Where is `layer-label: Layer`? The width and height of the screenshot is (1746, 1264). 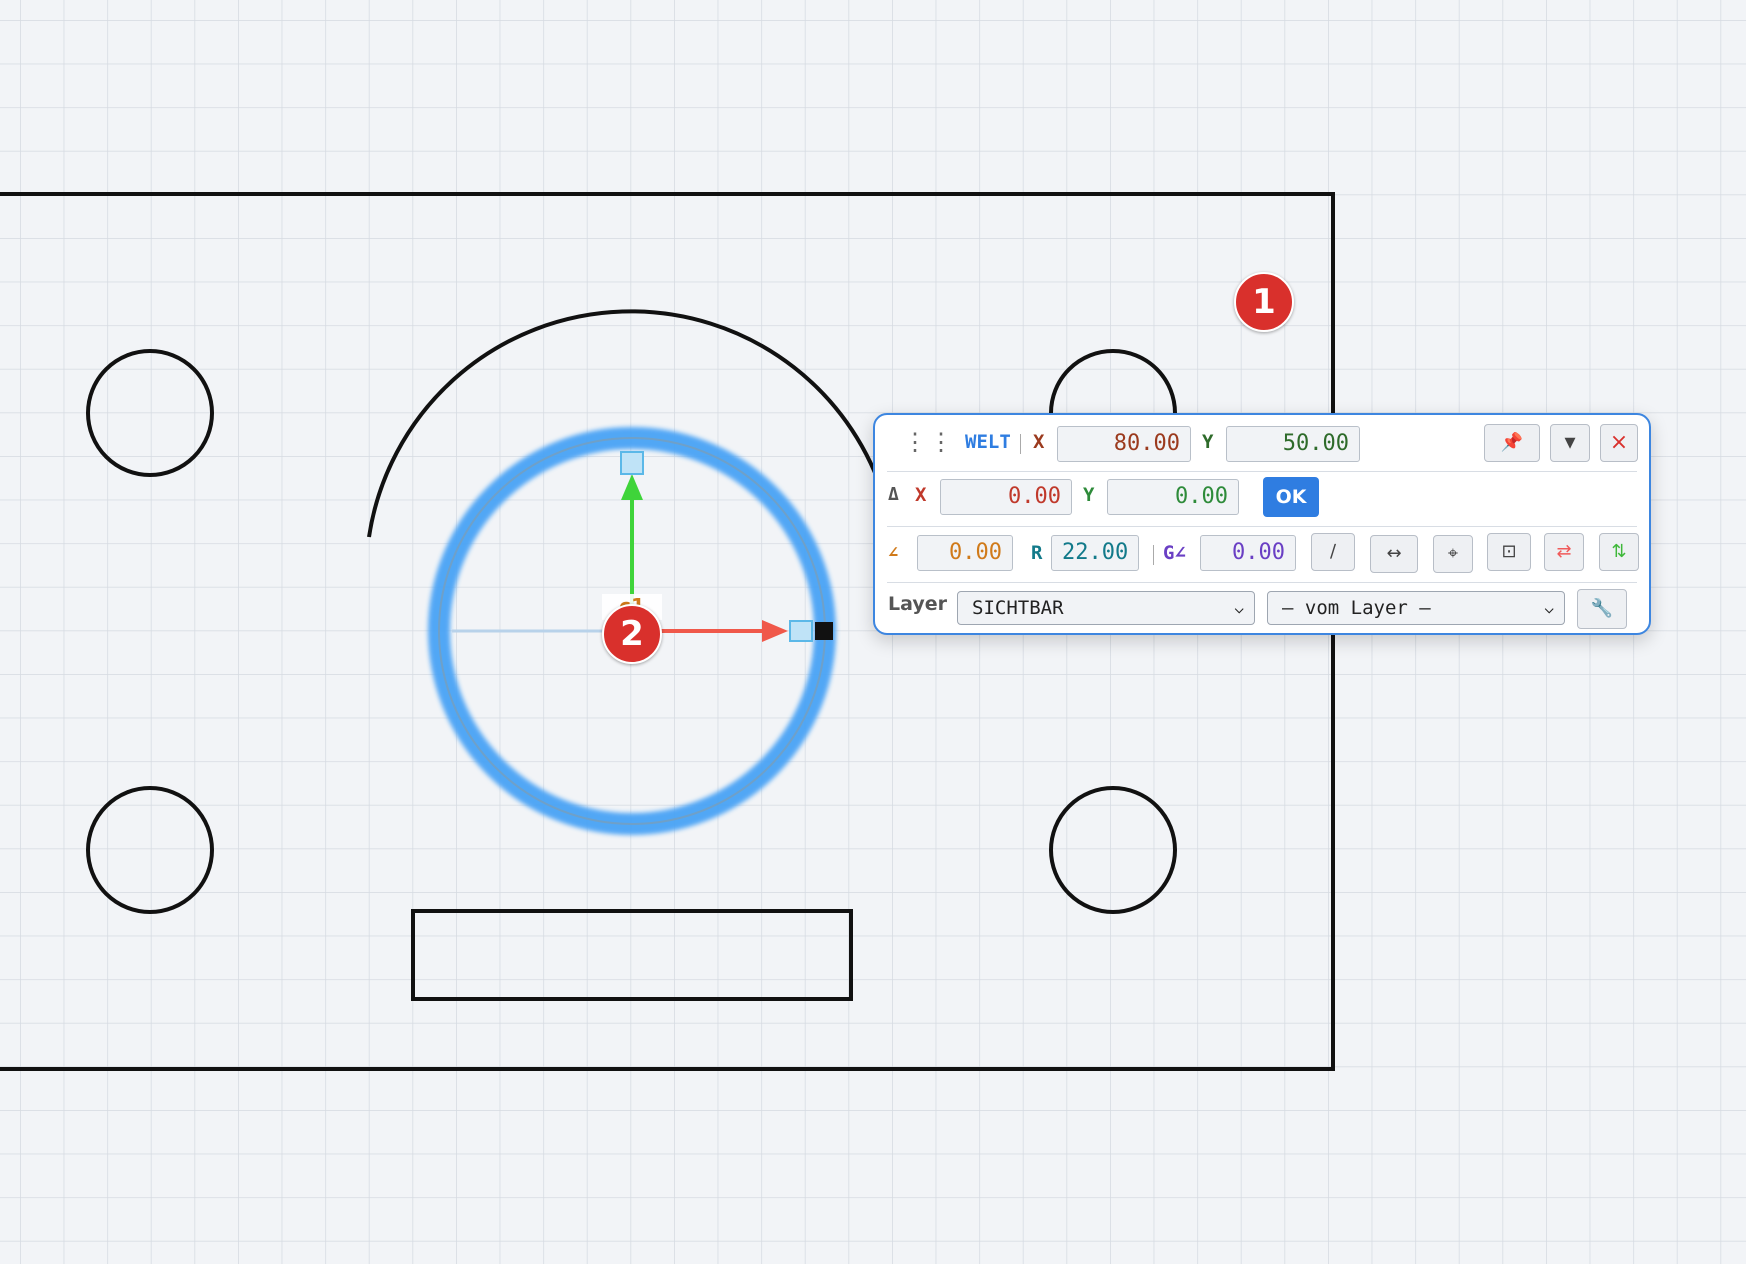 layer-label: Layer is located at coordinates (917, 604).